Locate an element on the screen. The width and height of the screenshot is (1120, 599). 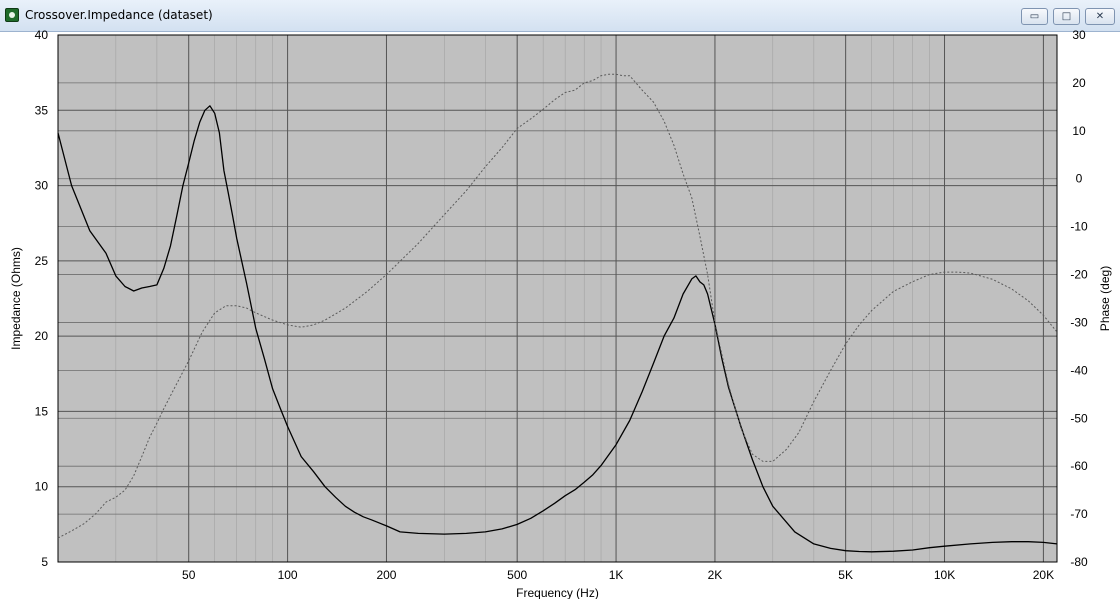
y2-tick-label: -40 is located at coordinates (1079, 370).